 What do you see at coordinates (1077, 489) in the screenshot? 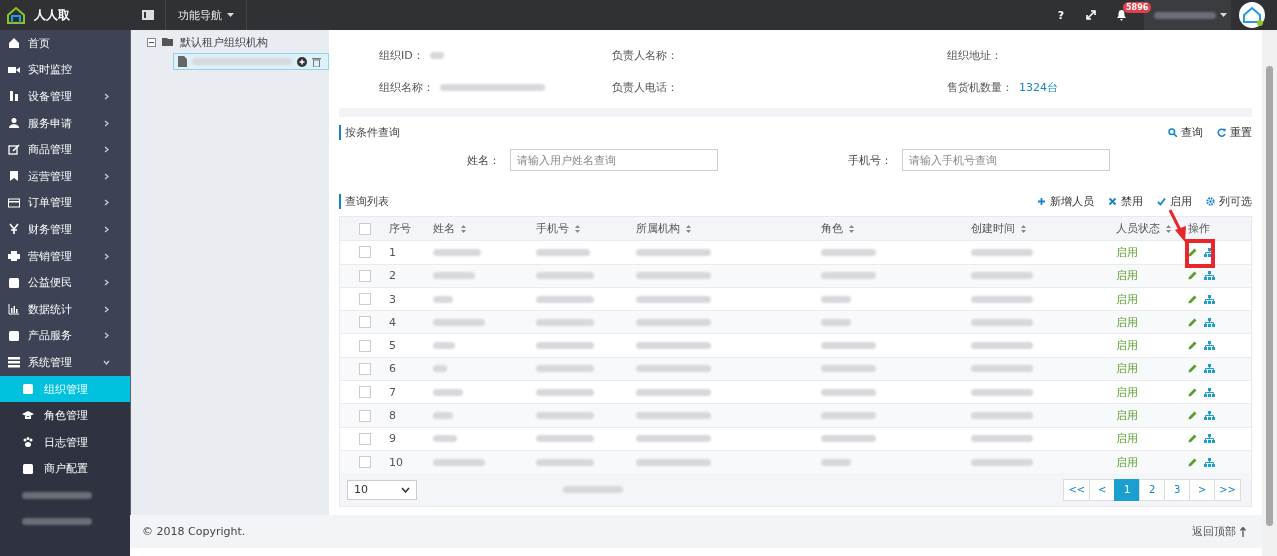
I see `page-button: <<` at bounding box center [1077, 489].